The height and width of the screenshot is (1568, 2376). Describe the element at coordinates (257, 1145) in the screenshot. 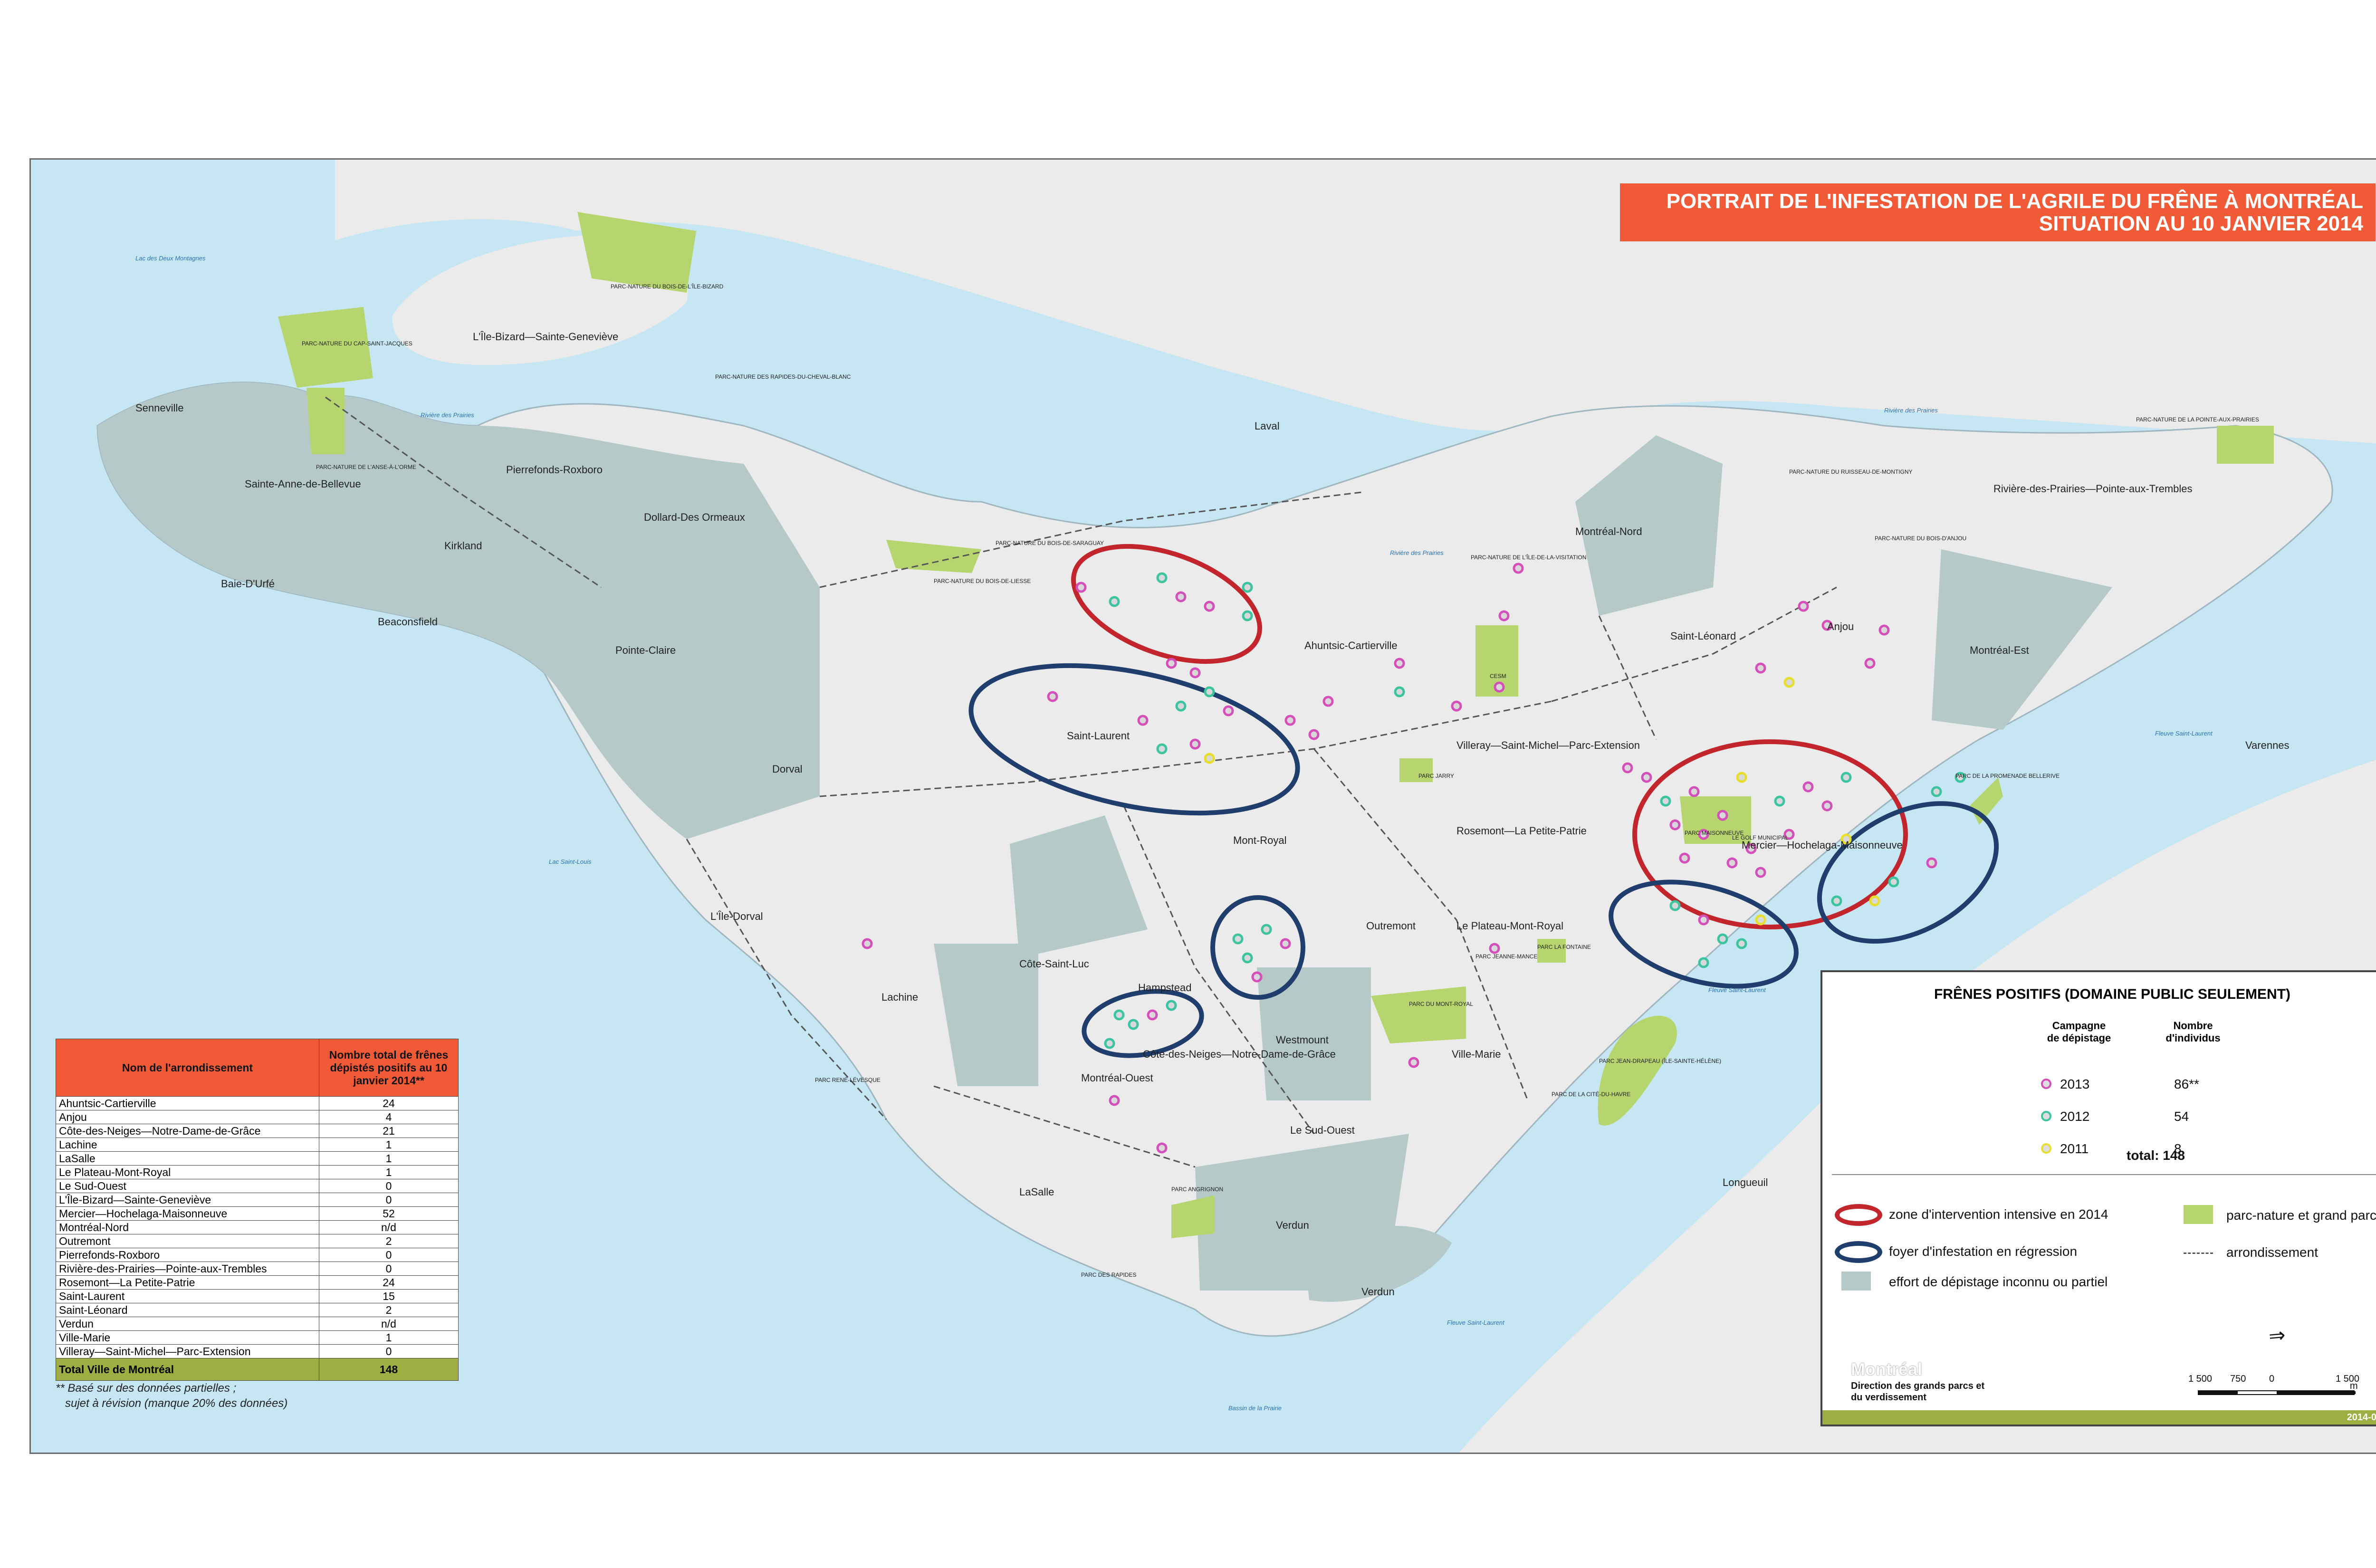

I see `table-row: Lachine 1` at that location.